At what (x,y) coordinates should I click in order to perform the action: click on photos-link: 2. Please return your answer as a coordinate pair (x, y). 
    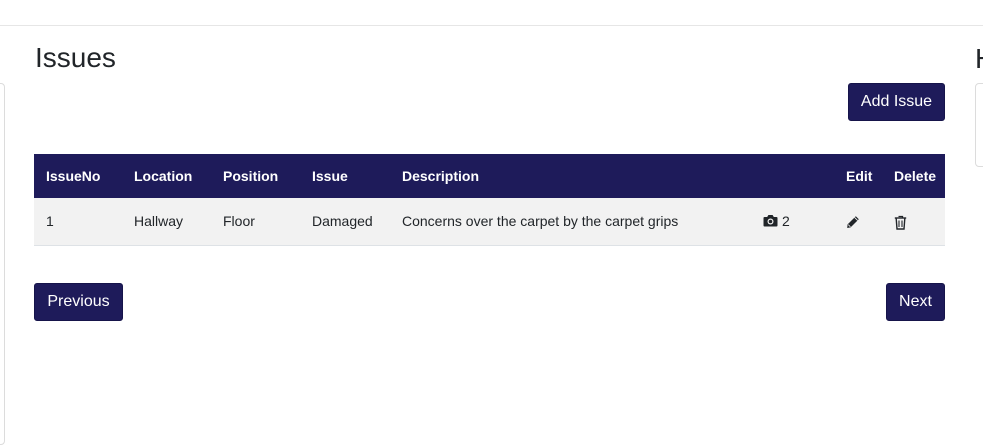
    Looking at the image, I should click on (776, 221).